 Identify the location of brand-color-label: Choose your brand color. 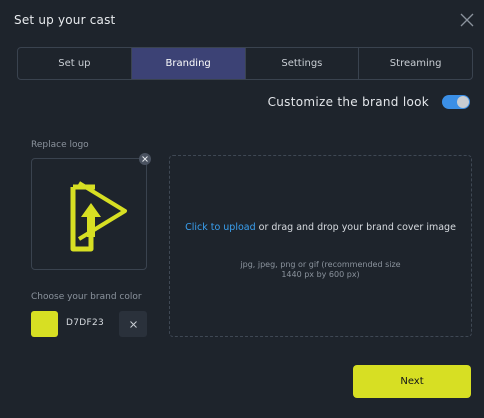
(86, 297).